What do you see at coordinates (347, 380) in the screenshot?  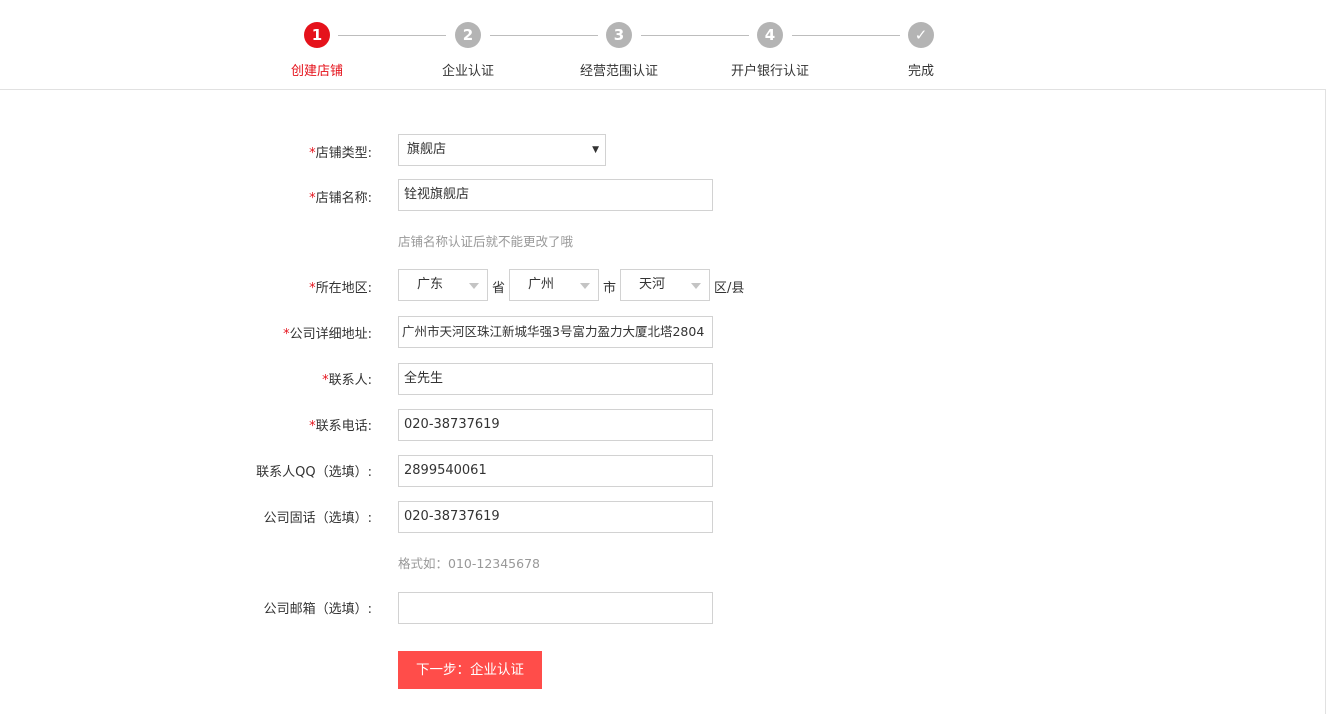 I see `contact-label: *联系人:` at bounding box center [347, 380].